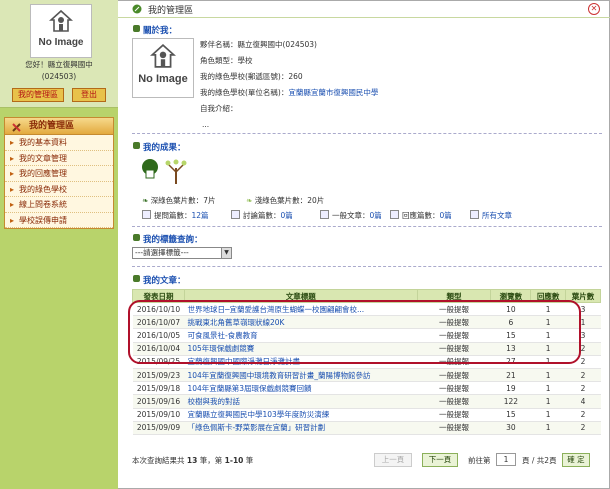 This screenshot has width=610, height=489. I want to click on menu-item-replies: 我的回應管理, so click(59, 174).